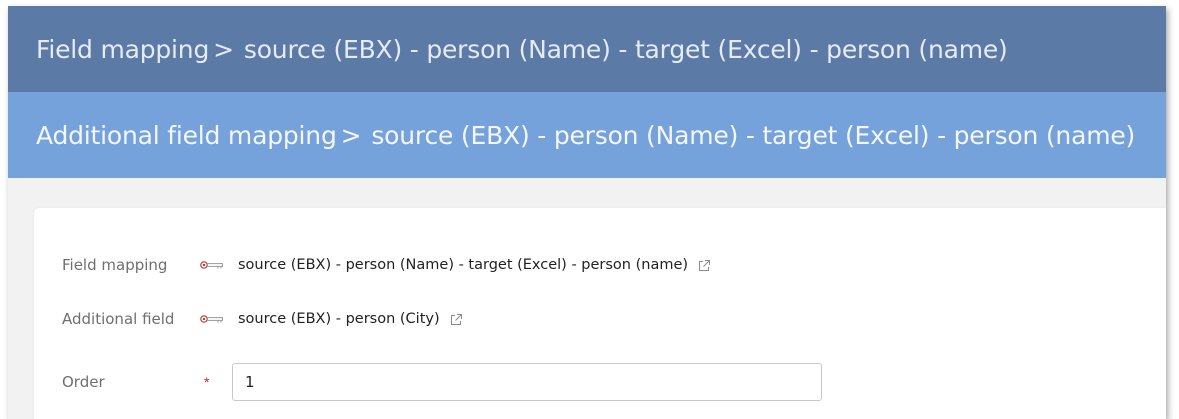 The height and width of the screenshot is (419, 1179). I want to click on order-input-value: 1, so click(250, 382).